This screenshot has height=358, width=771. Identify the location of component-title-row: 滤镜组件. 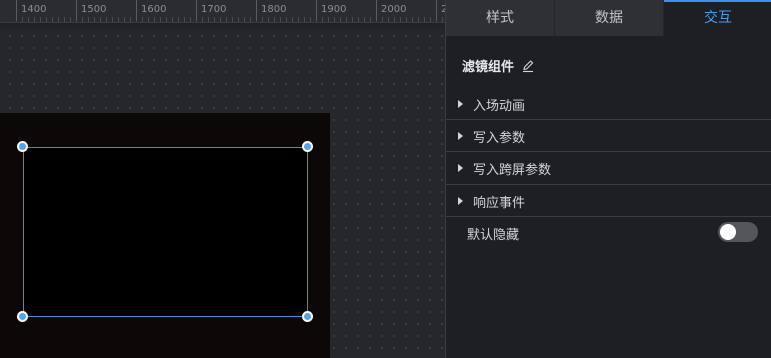
(498, 65).